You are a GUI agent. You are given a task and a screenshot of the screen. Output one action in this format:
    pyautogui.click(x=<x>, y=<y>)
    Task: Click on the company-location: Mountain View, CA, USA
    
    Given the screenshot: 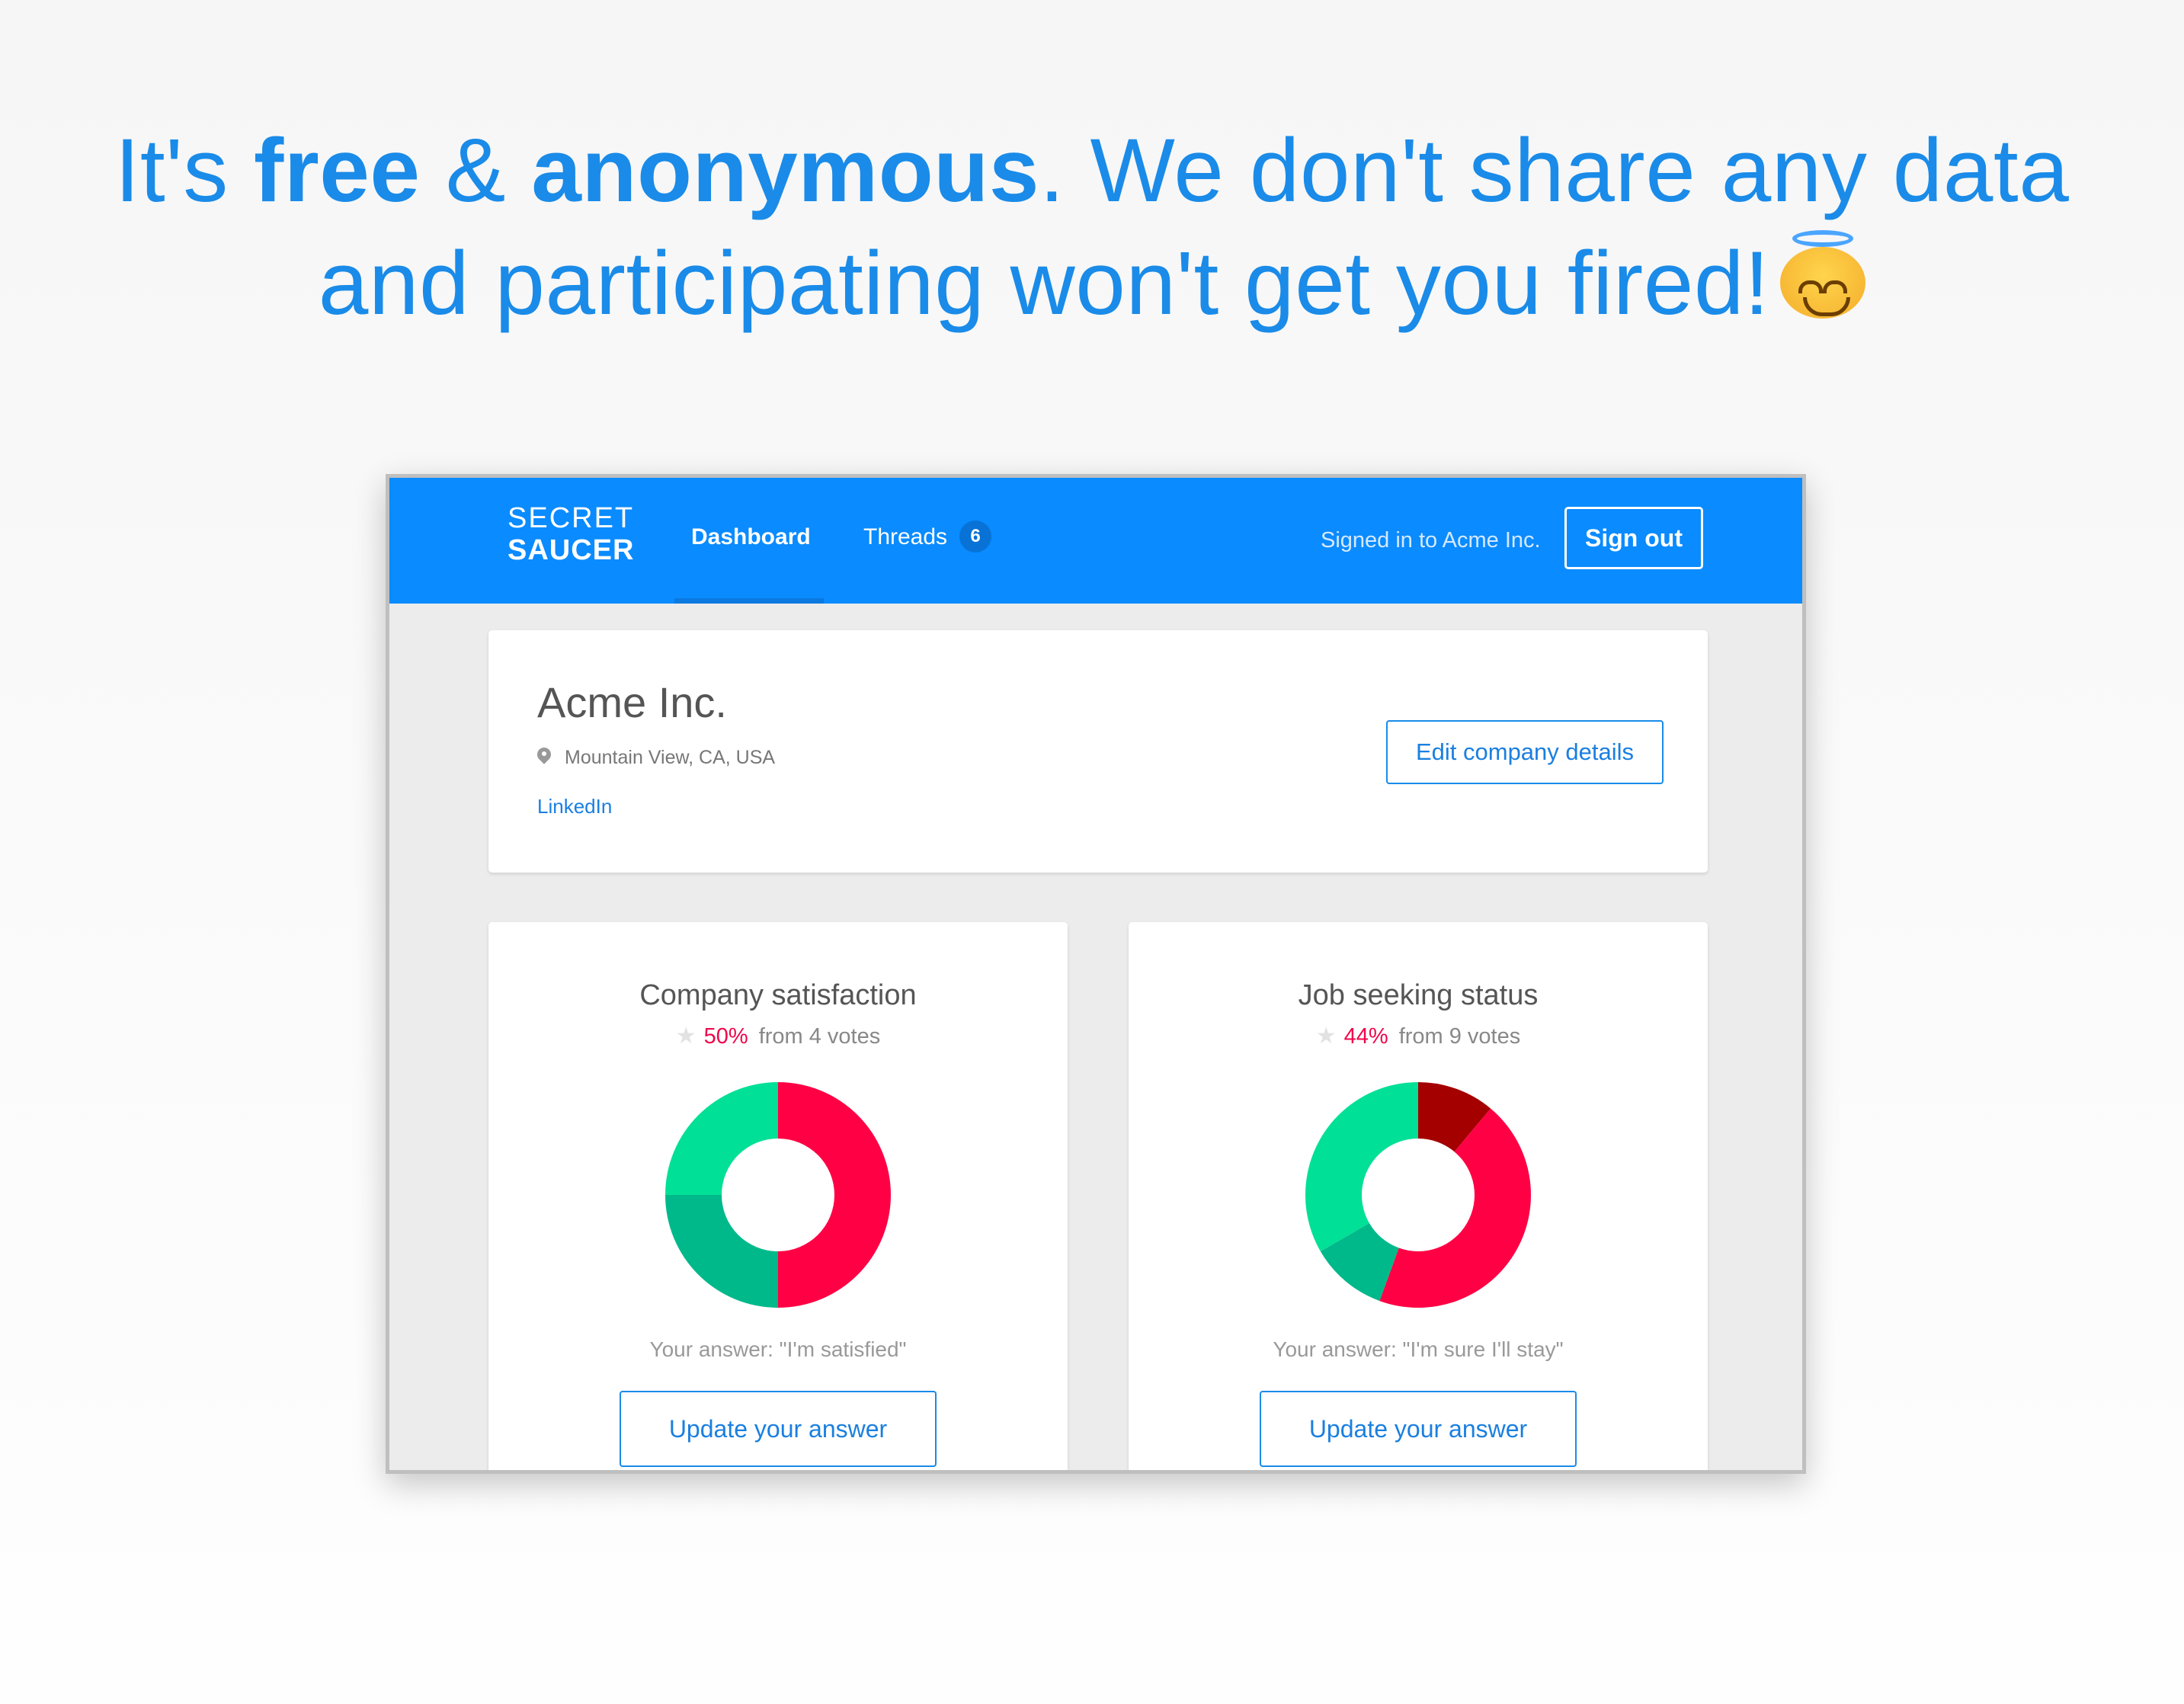 What is the action you would take?
    pyautogui.click(x=655, y=757)
    